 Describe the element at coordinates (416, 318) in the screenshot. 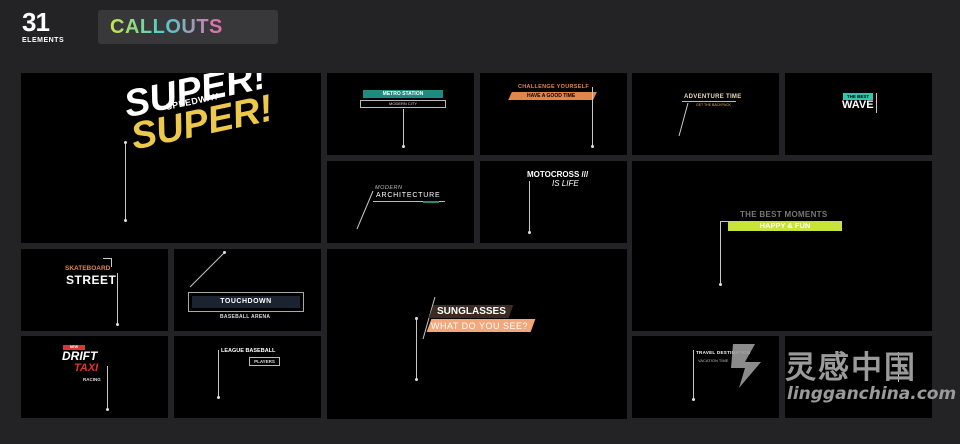

I see `sunglasses-pointer-dot-top` at that location.